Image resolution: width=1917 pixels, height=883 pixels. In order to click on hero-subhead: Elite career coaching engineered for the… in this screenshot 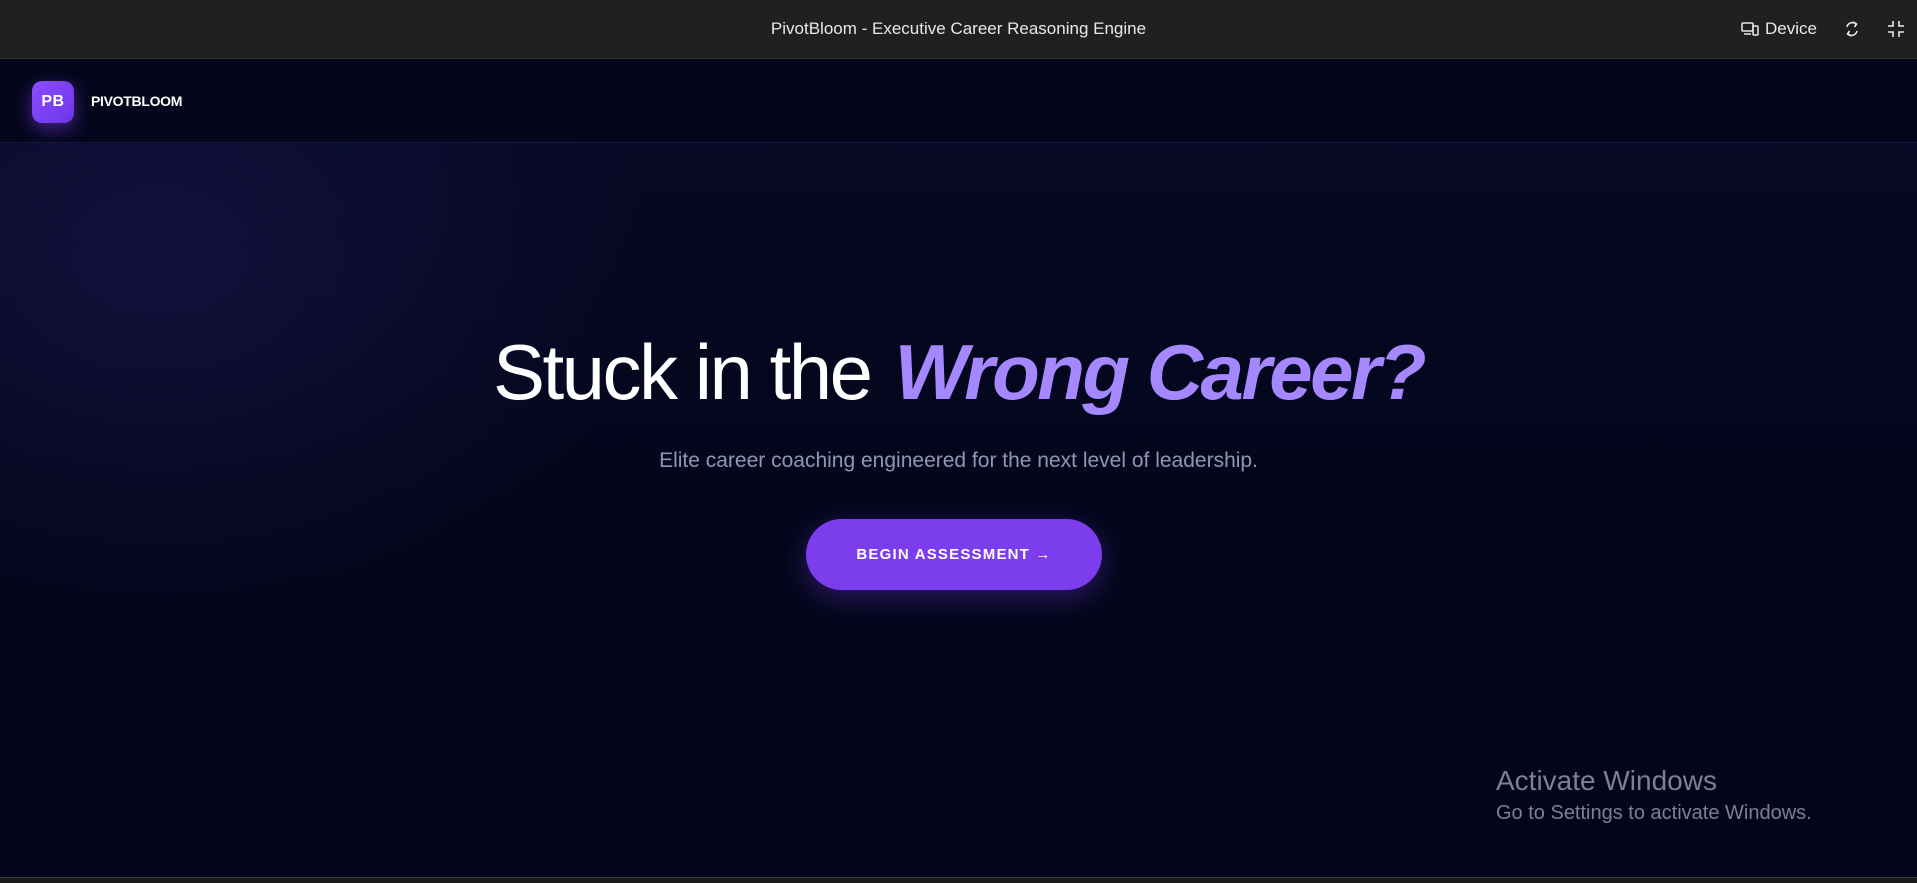, I will do `click(958, 460)`.